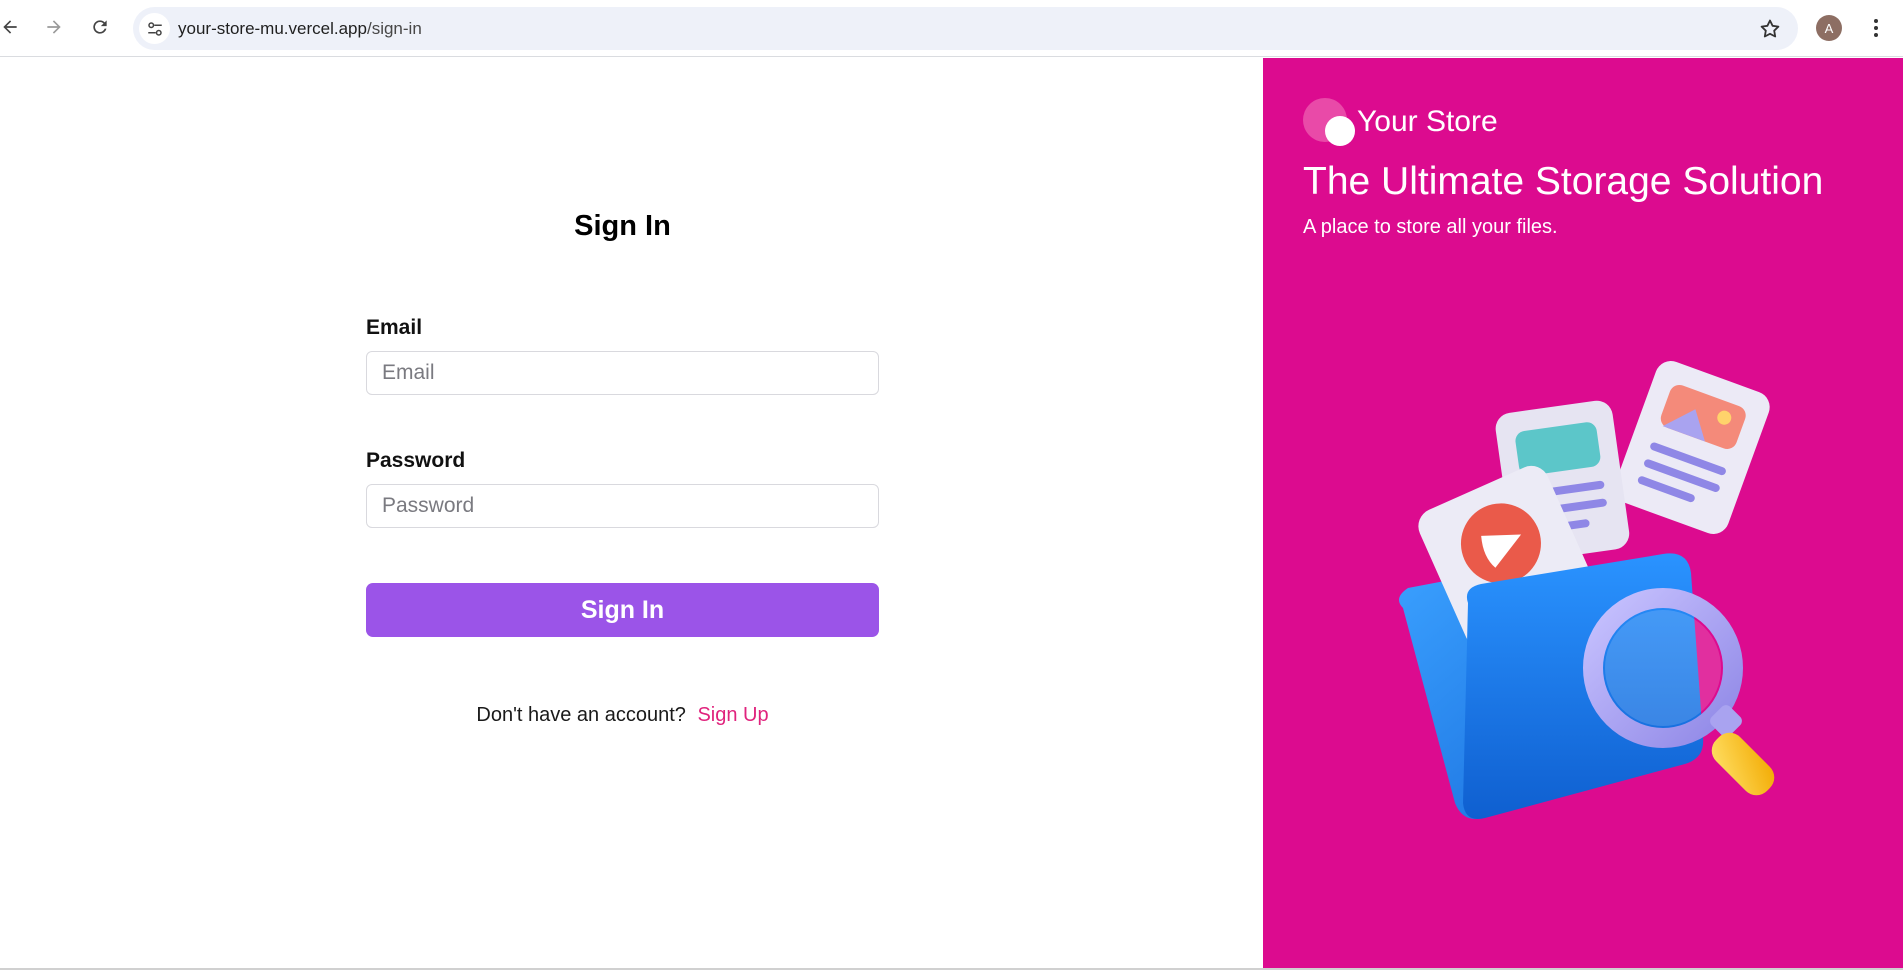 The height and width of the screenshot is (970, 1903). I want to click on site-settings-icon, so click(154, 28).